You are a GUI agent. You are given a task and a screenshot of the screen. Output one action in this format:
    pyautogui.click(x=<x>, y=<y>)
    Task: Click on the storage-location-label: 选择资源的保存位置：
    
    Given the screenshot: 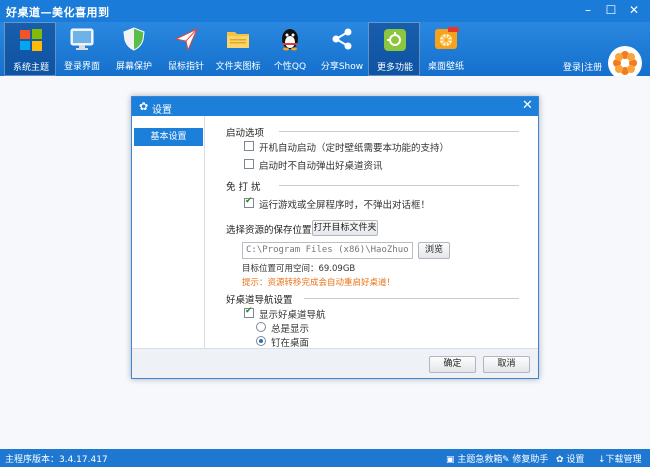 What is the action you would take?
    pyautogui.click(x=274, y=230)
    